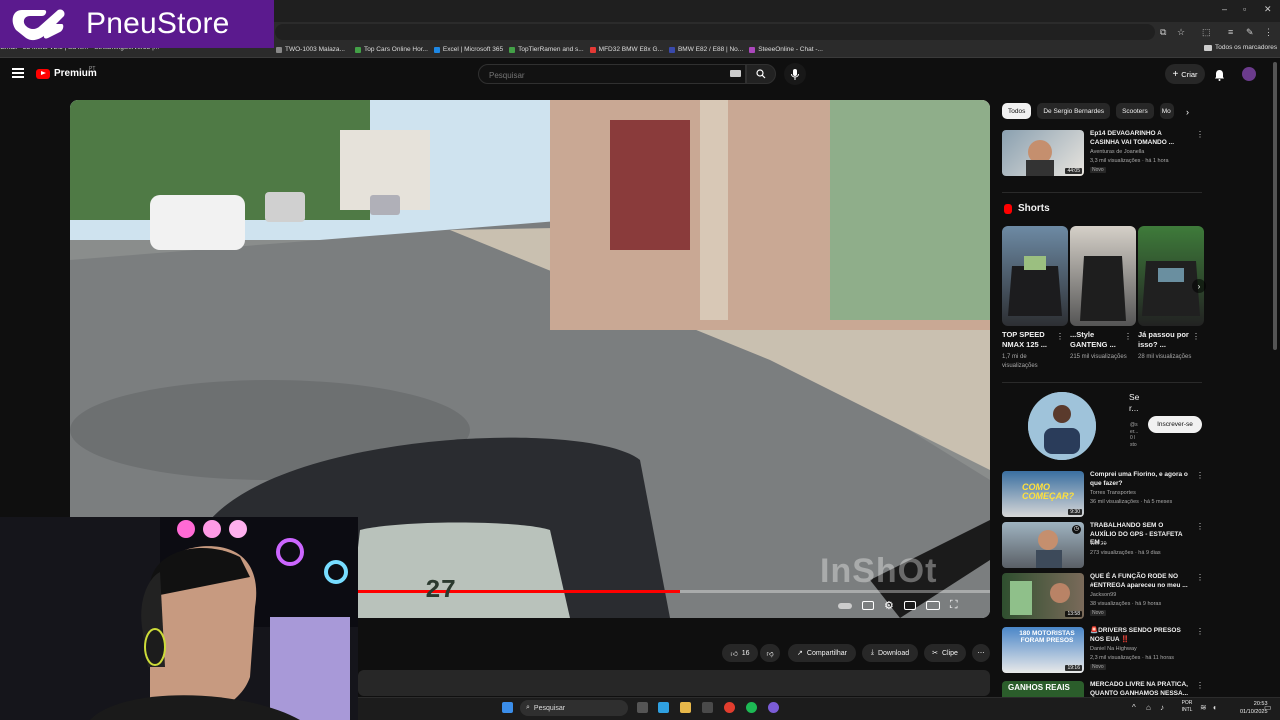  I want to click on file-explorer-icon, so click(685, 707).